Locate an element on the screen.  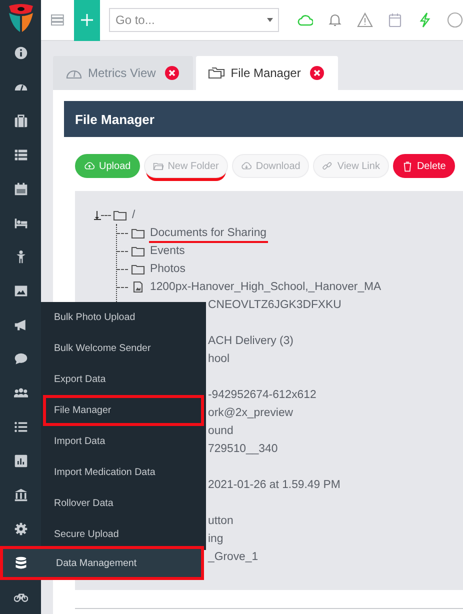
calendar-icon is located at coordinates (21, 189).